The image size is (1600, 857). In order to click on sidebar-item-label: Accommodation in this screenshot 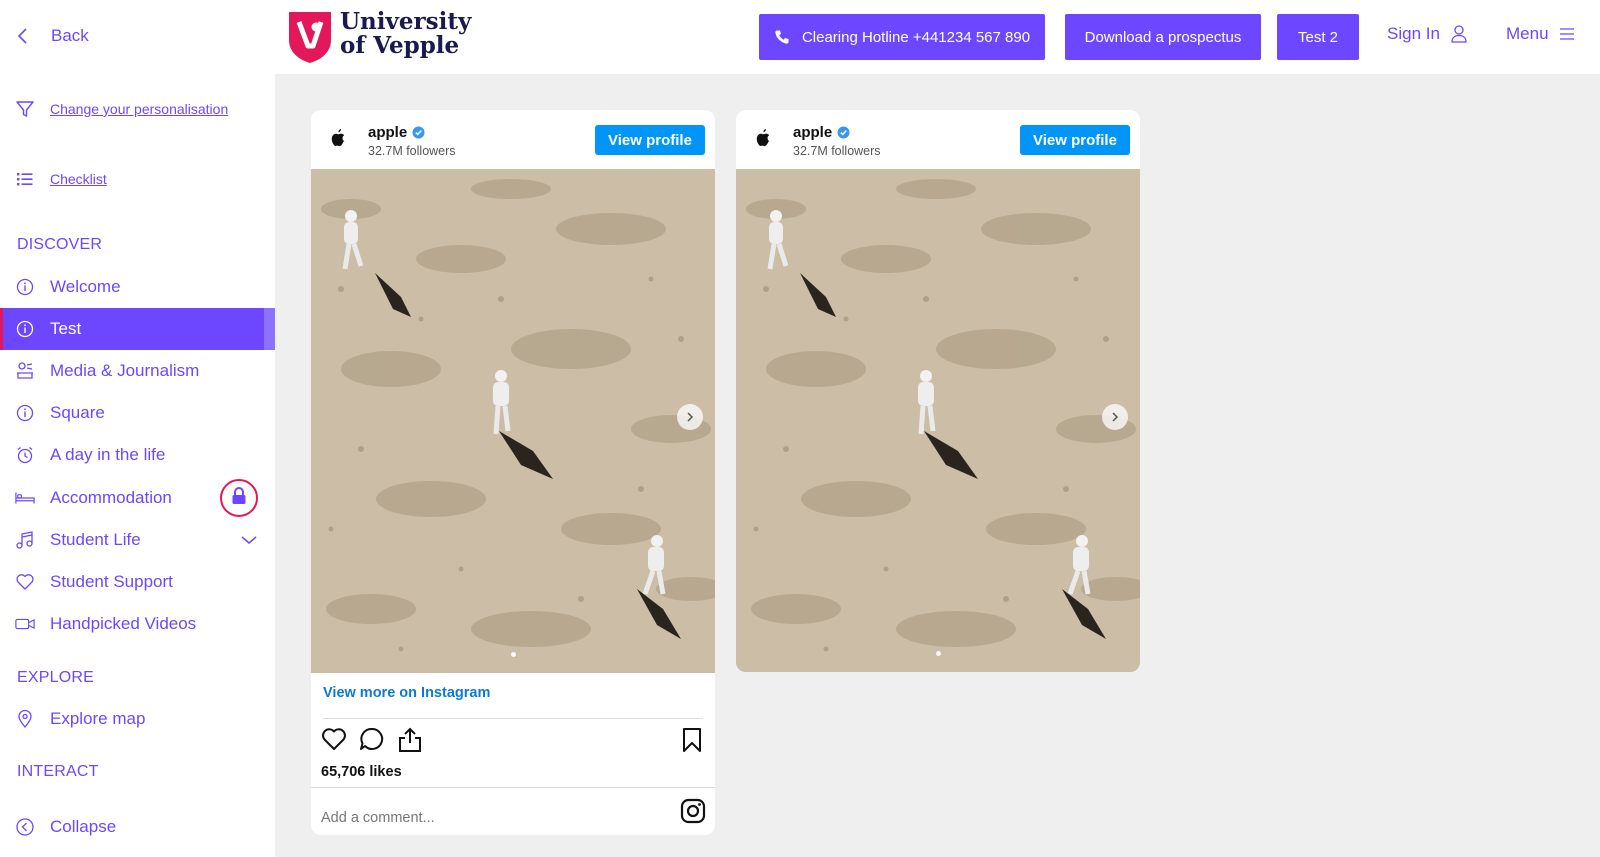, I will do `click(111, 497)`.